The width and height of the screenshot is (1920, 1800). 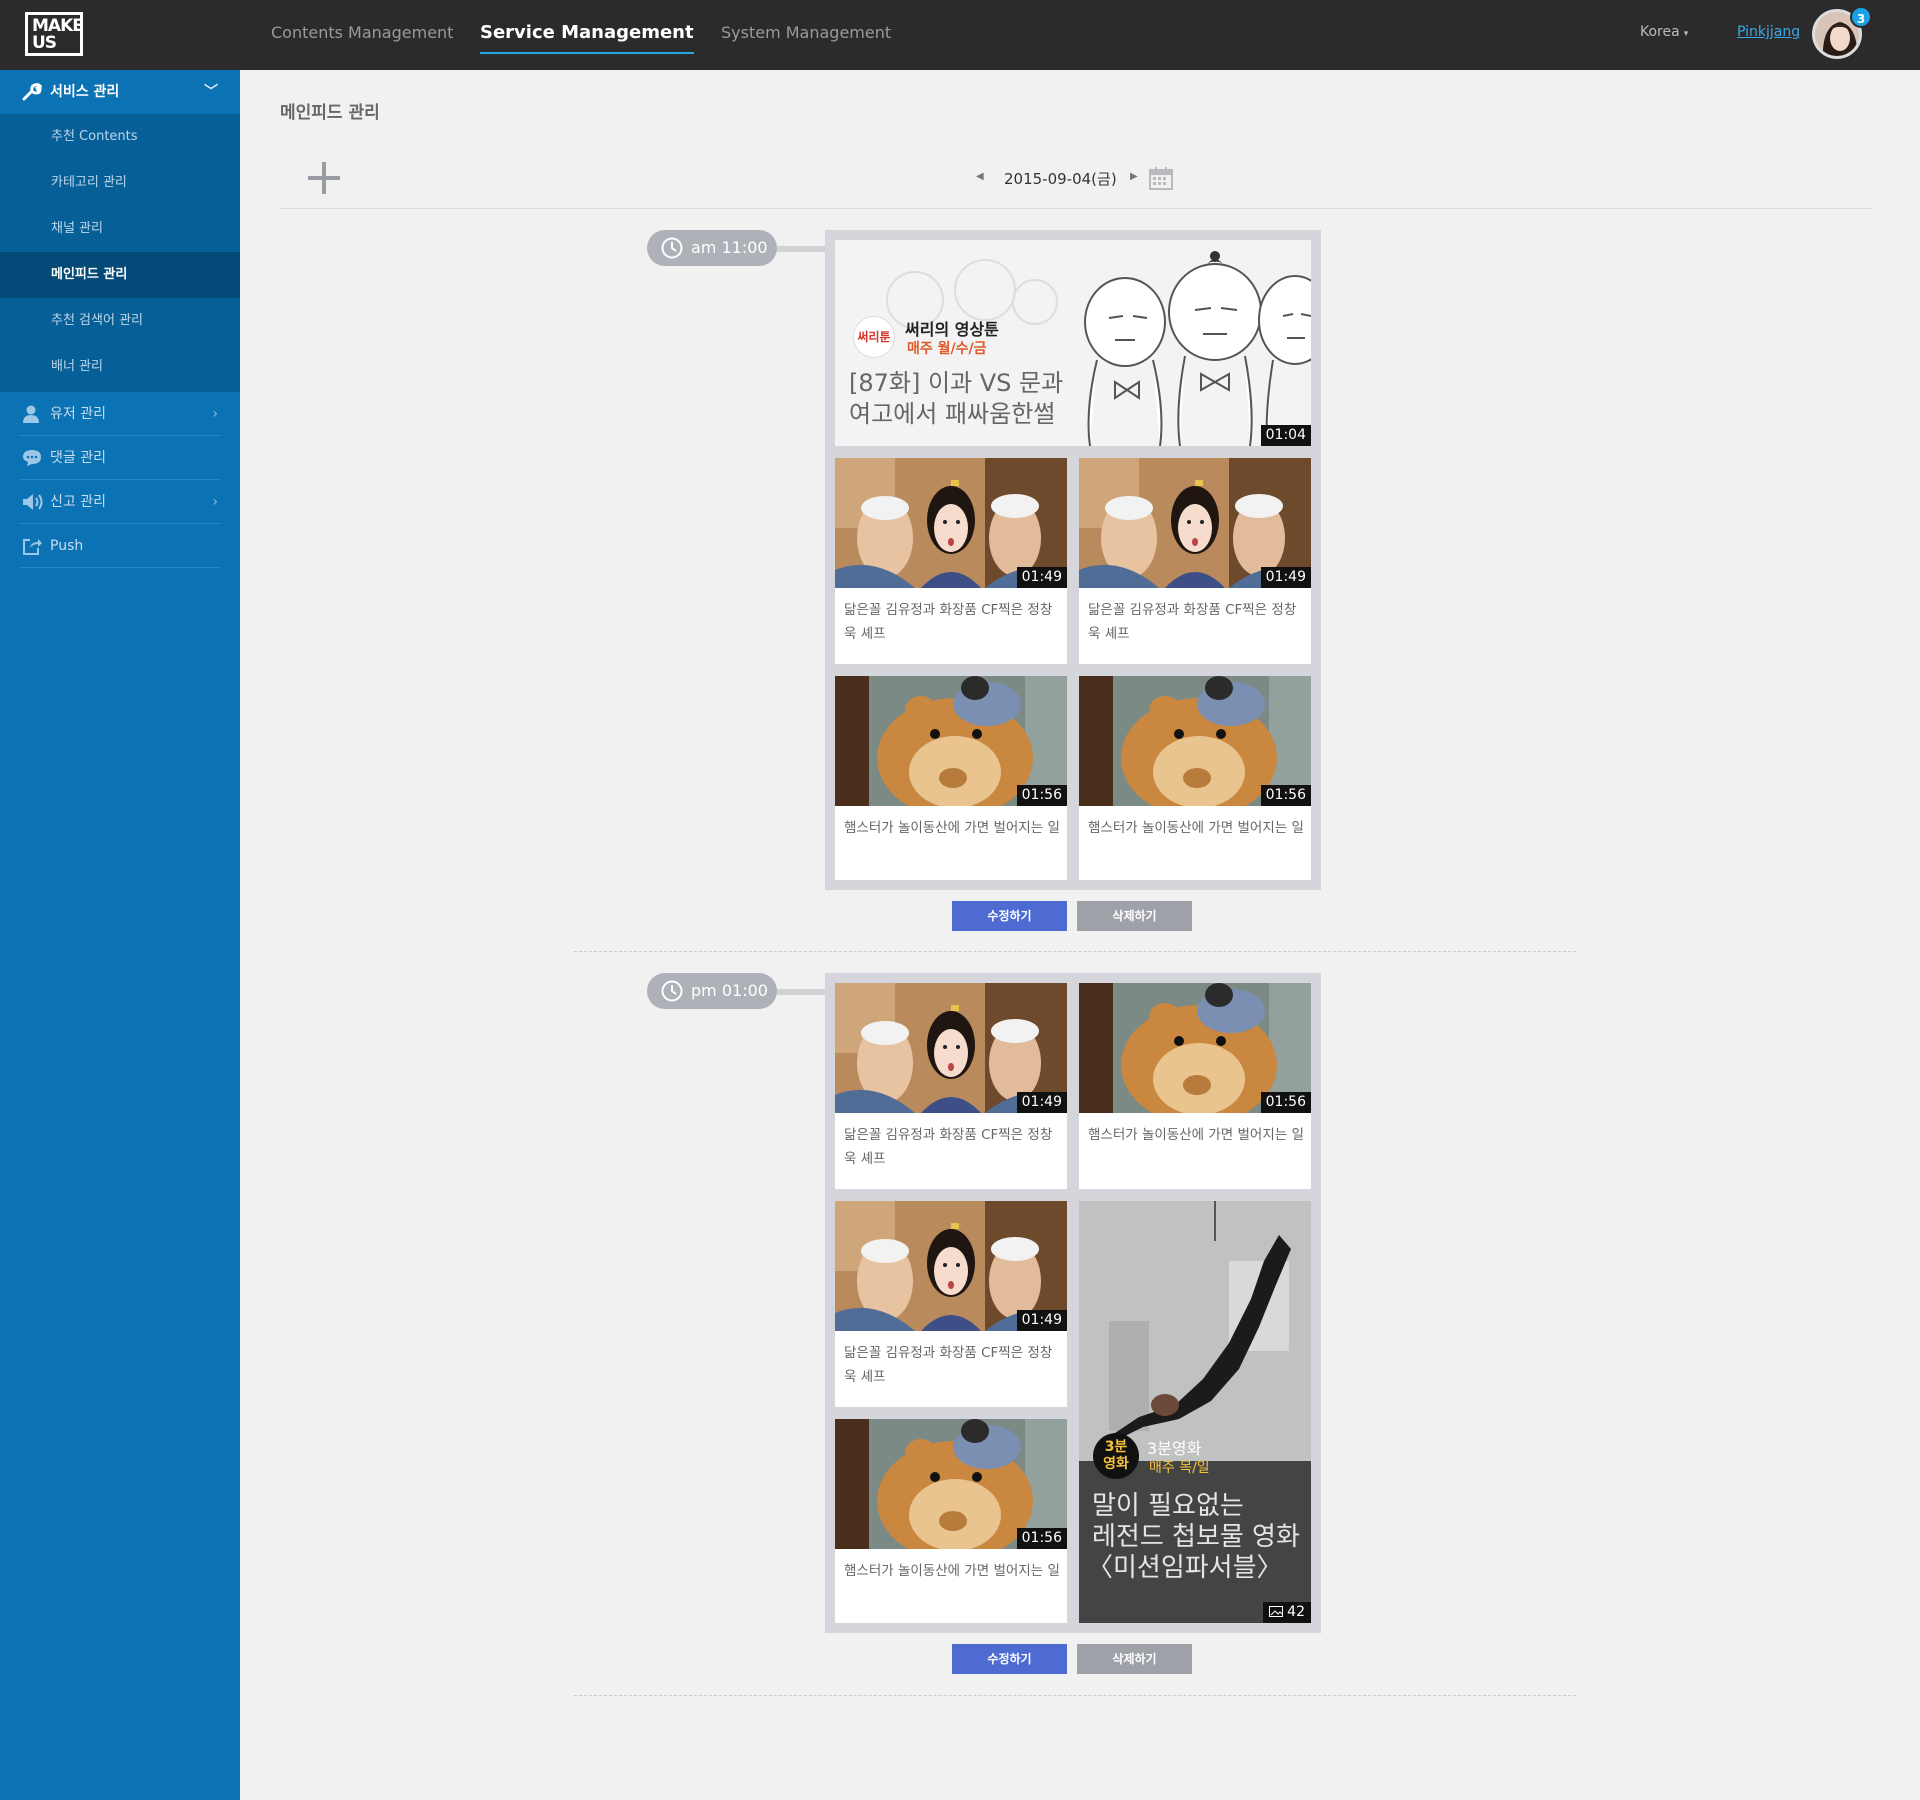 I want to click on prev-date-arrow-icon: ◀, so click(x=980, y=176).